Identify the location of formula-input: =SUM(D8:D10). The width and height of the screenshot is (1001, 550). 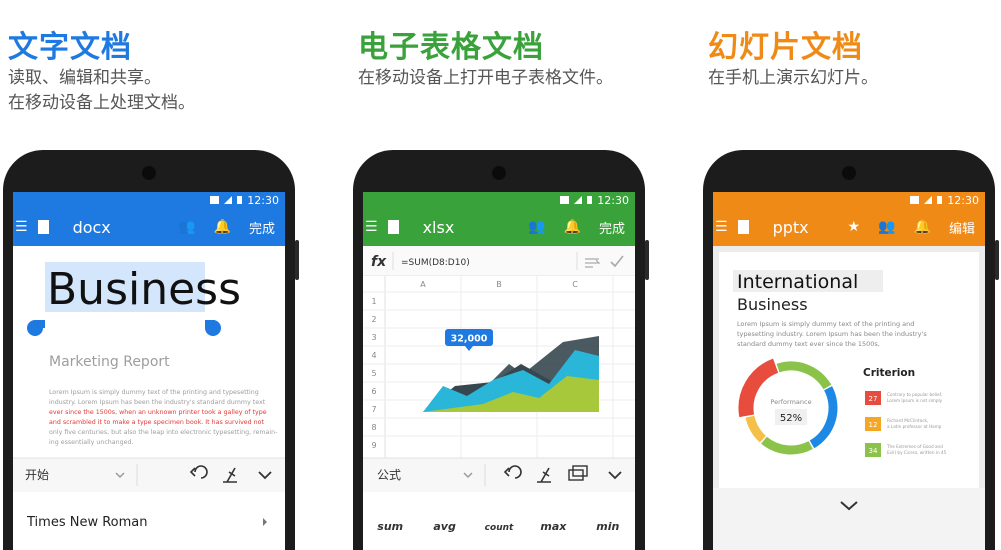
(435, 263).